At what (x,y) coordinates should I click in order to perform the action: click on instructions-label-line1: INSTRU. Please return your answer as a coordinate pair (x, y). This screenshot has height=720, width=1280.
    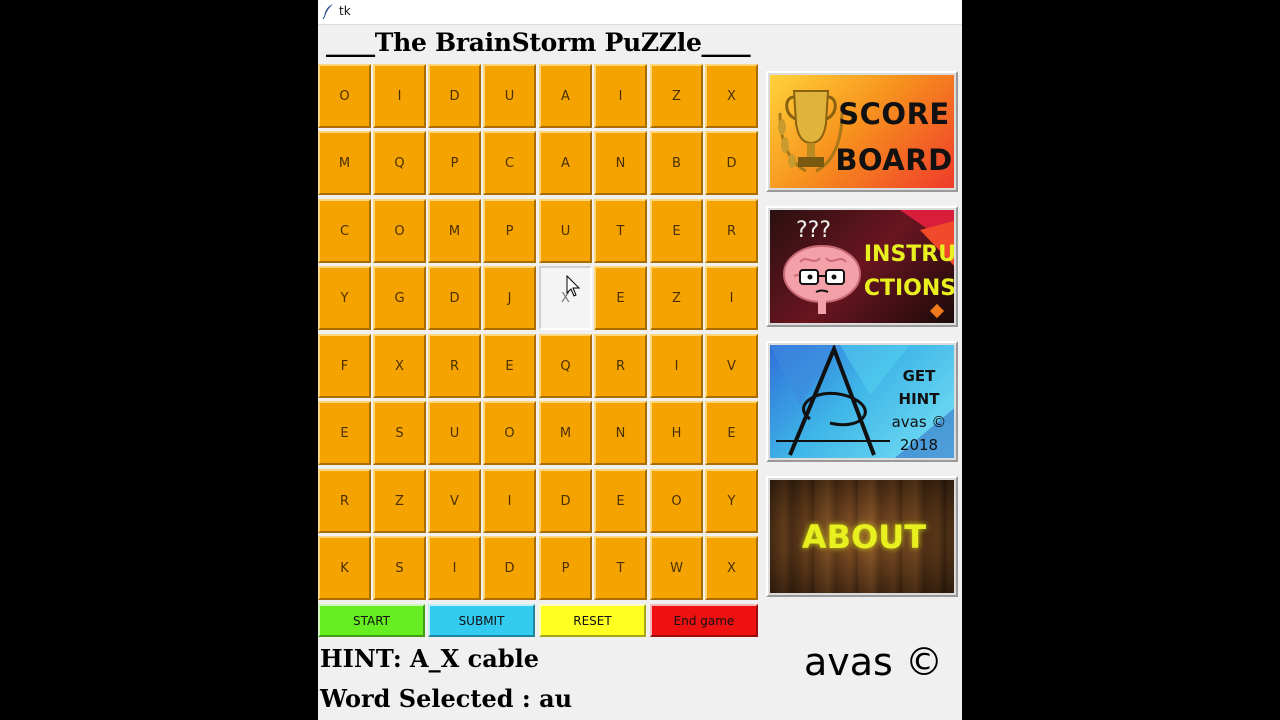
    Looking at the image, I should click on (908, 254).